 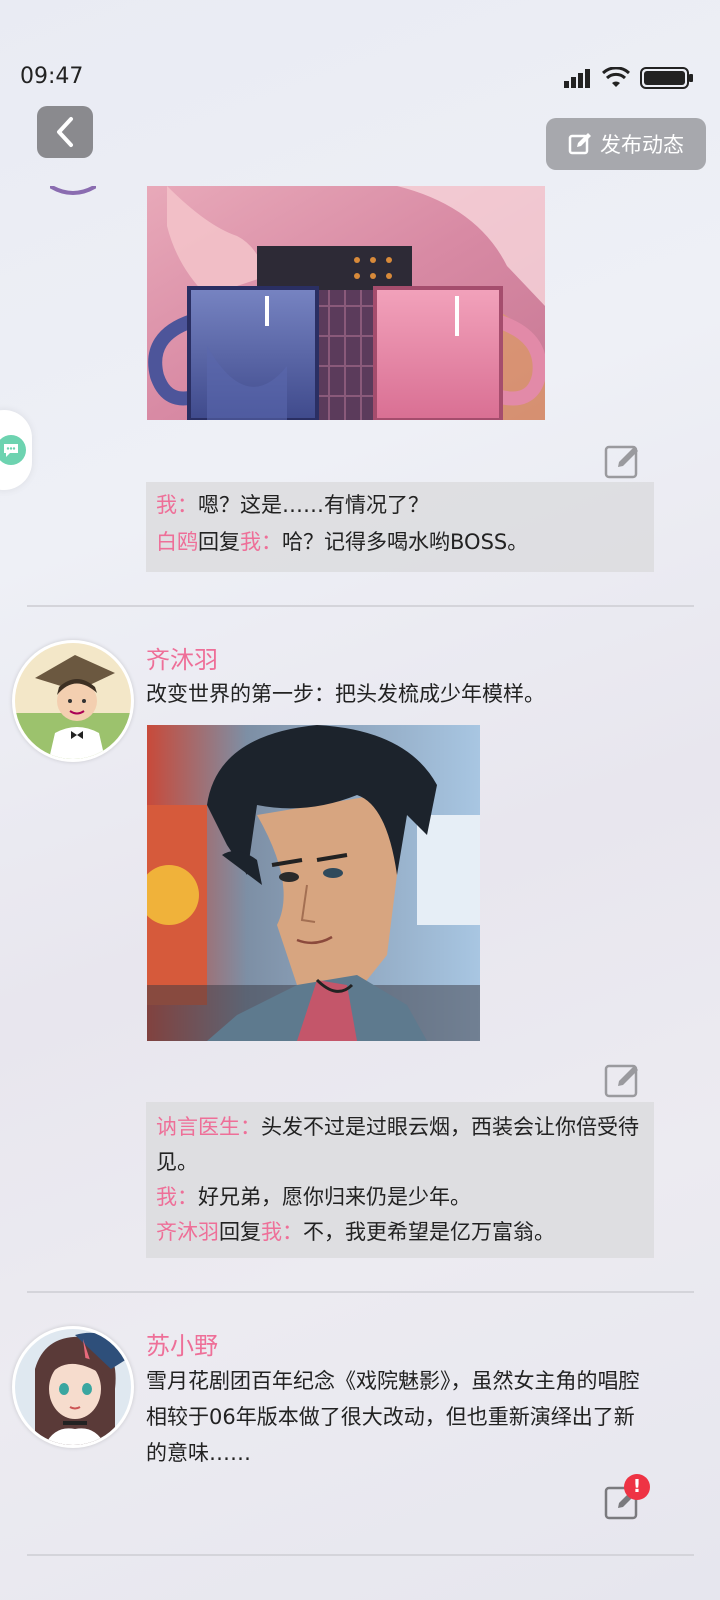 I want to click on wifi-icon, so click(x=616, y=77).